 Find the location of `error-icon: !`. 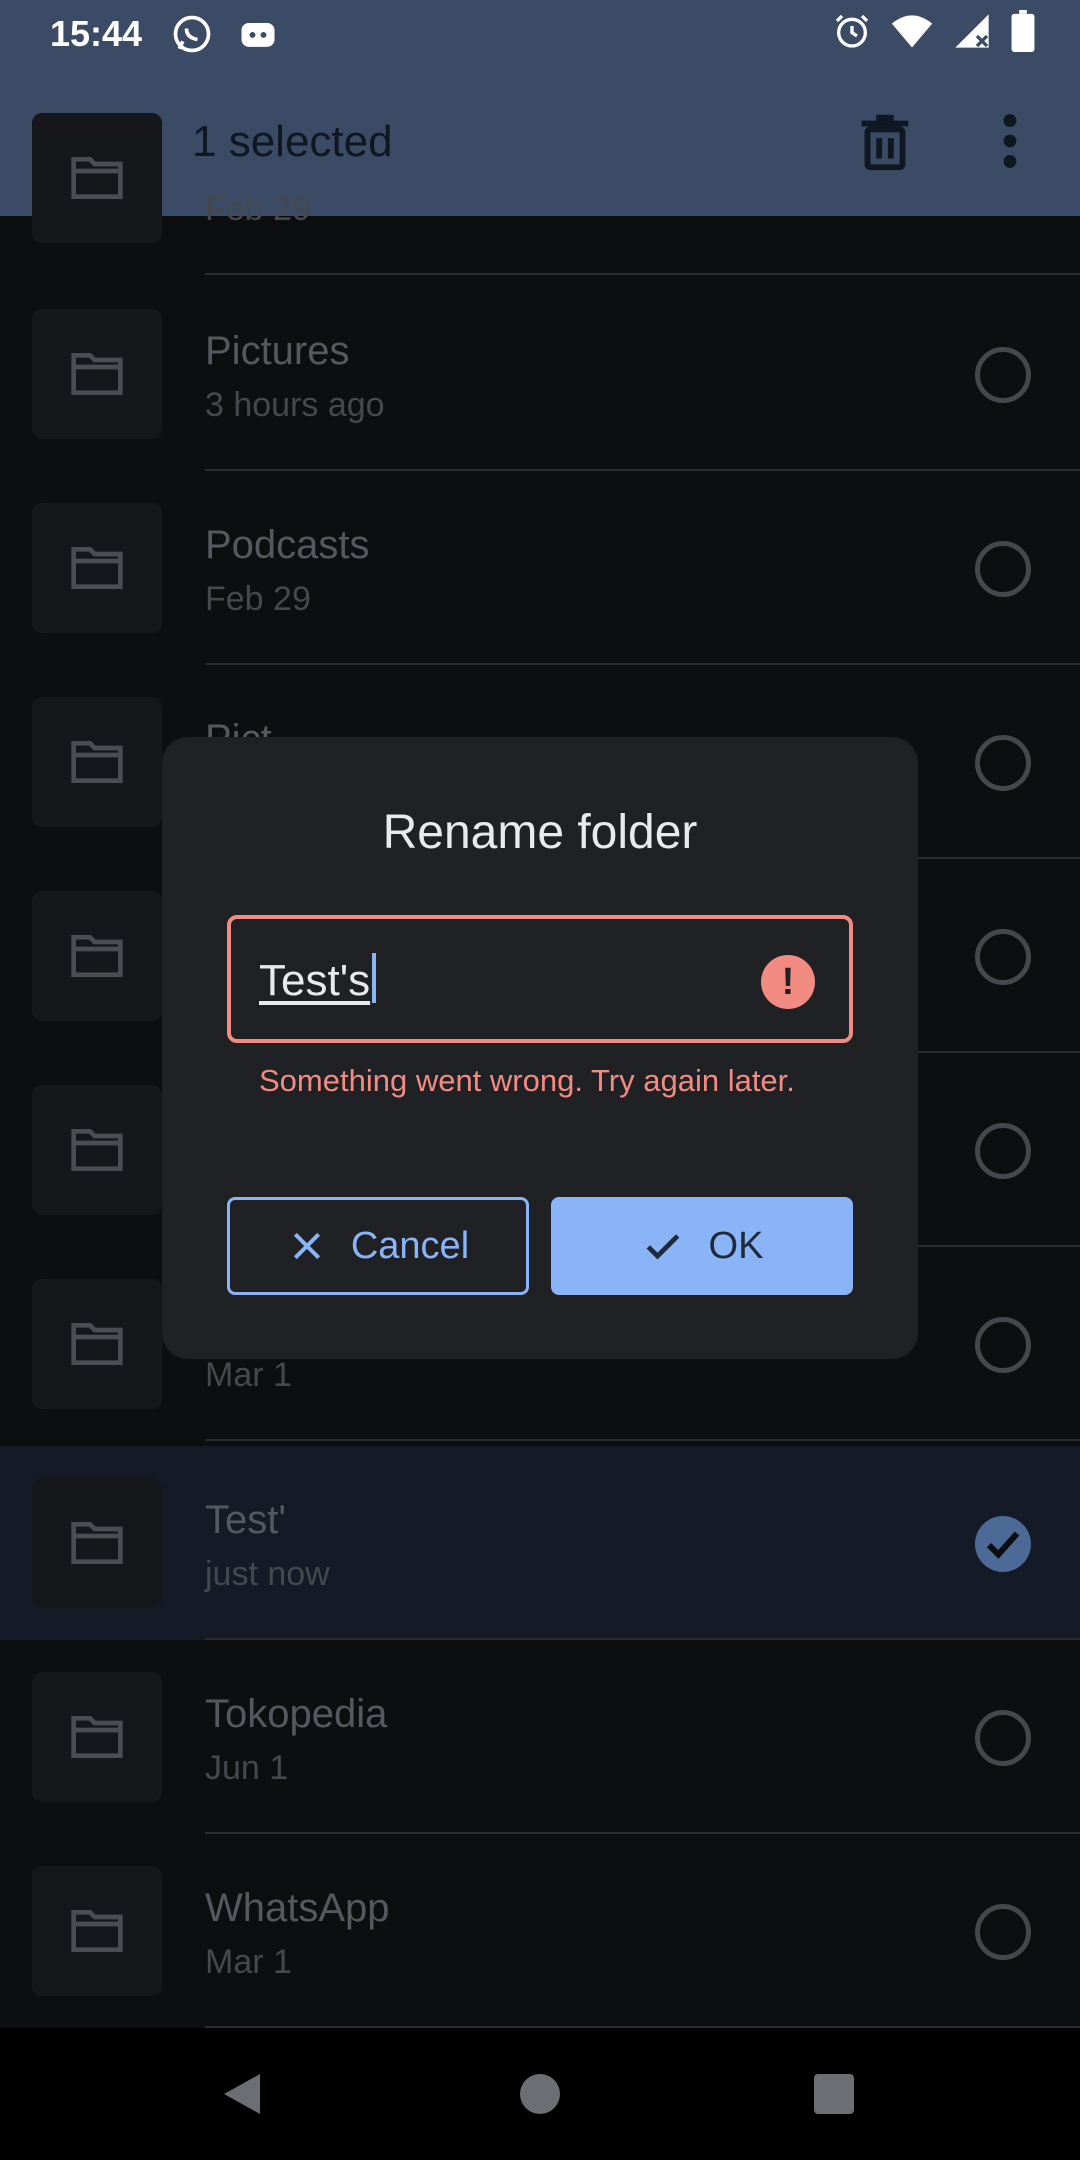

error-icon: ! is located at coordinates (788, 982).